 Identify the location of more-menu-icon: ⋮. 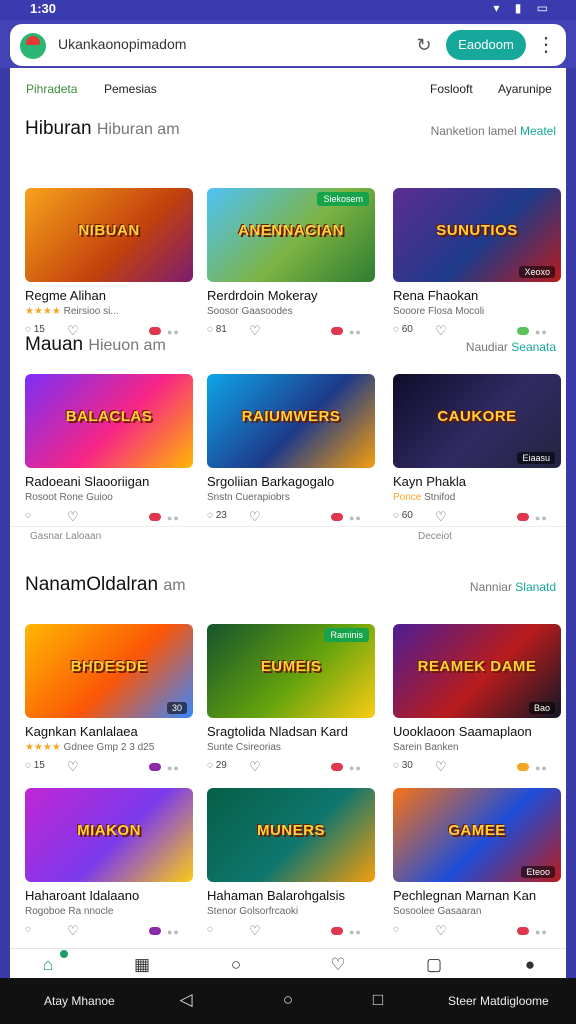
(546, 45).